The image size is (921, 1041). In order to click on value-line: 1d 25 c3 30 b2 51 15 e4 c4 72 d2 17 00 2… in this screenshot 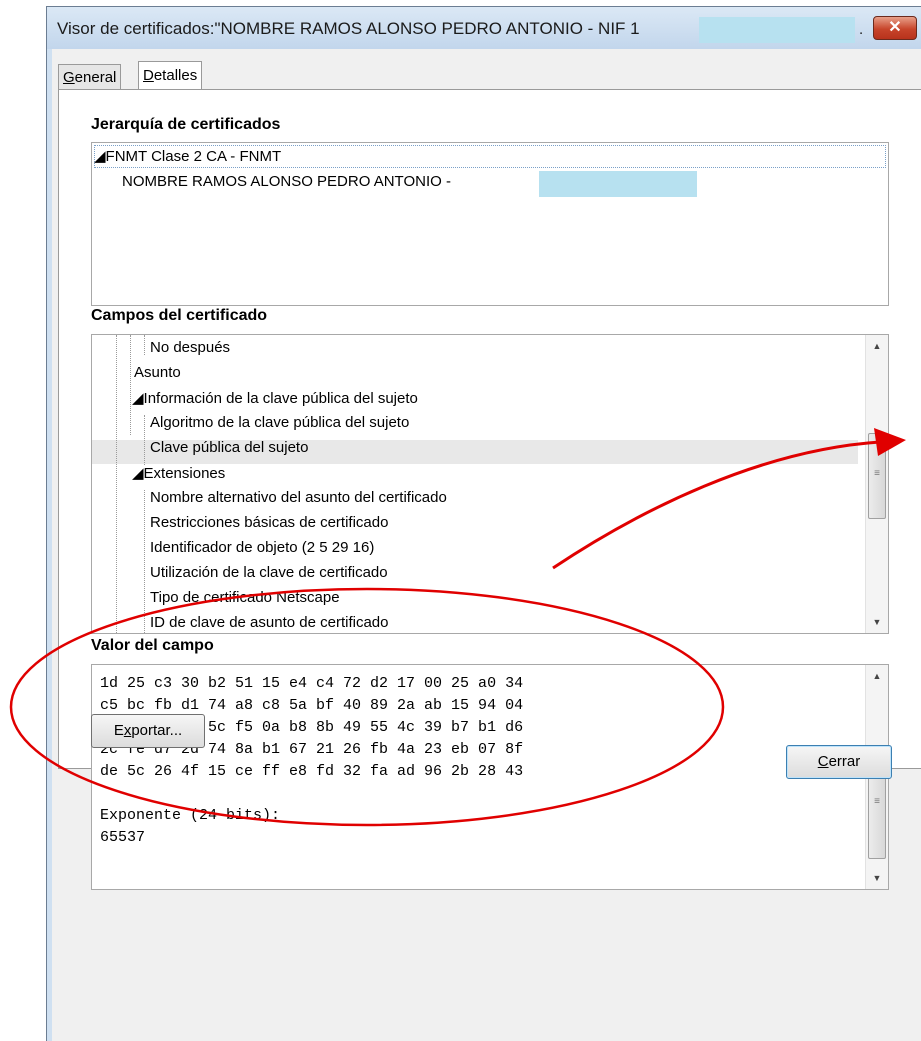, I will do `click(312, 683)`.